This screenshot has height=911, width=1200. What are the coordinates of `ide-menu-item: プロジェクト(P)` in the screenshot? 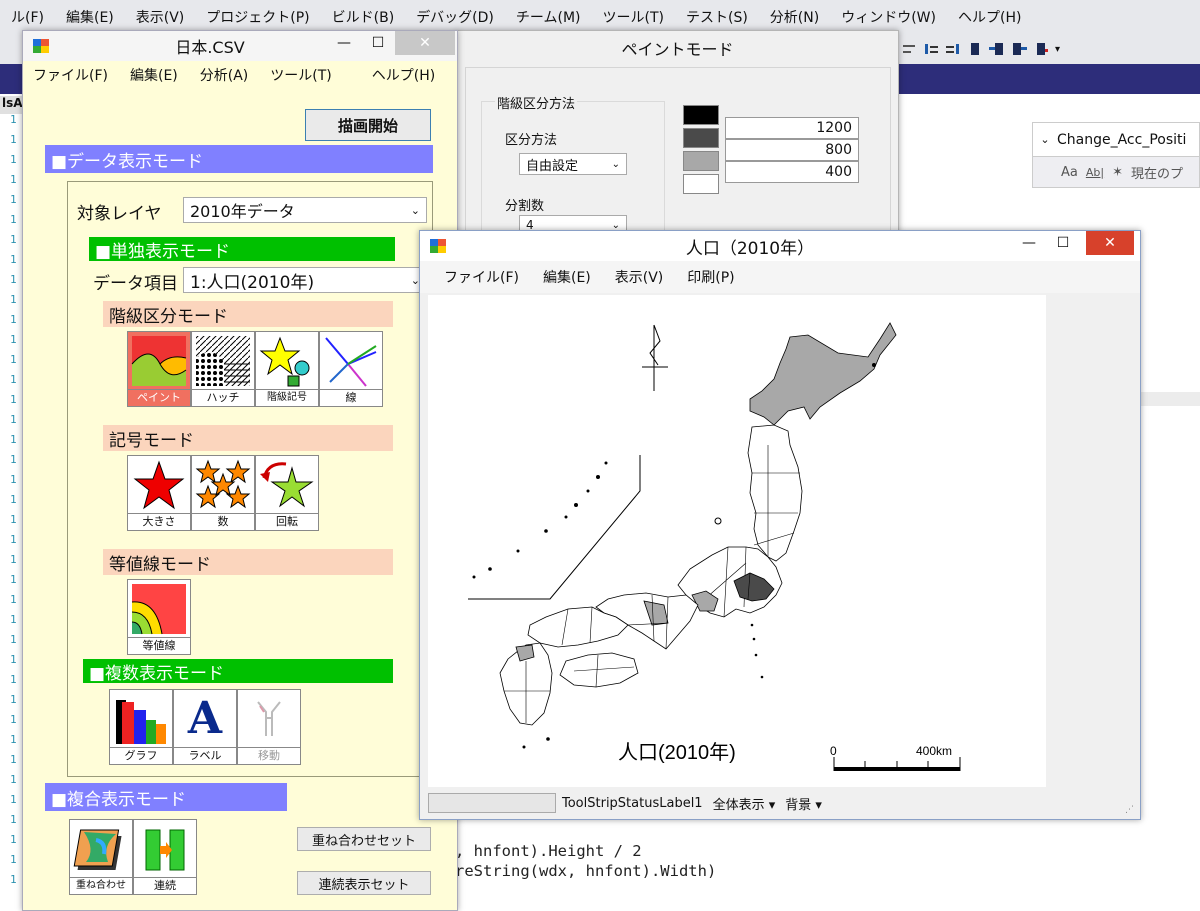 It's located at (257, 17).